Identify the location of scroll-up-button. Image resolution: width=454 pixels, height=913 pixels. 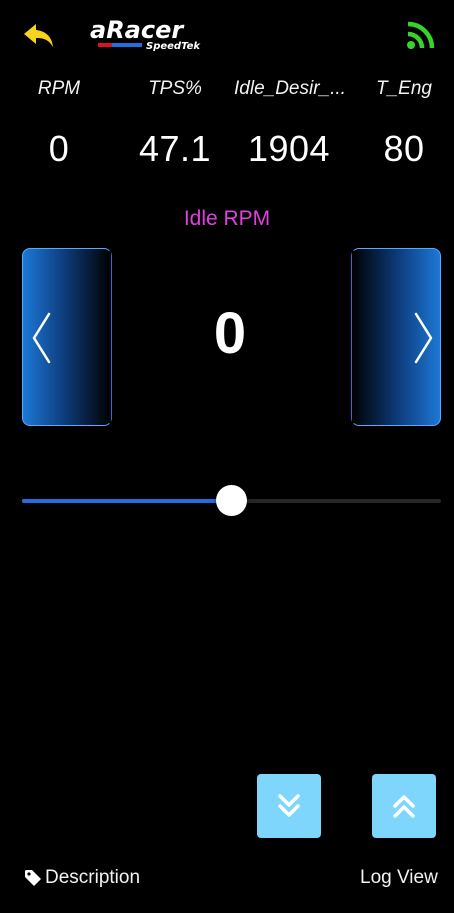
(404, 806).